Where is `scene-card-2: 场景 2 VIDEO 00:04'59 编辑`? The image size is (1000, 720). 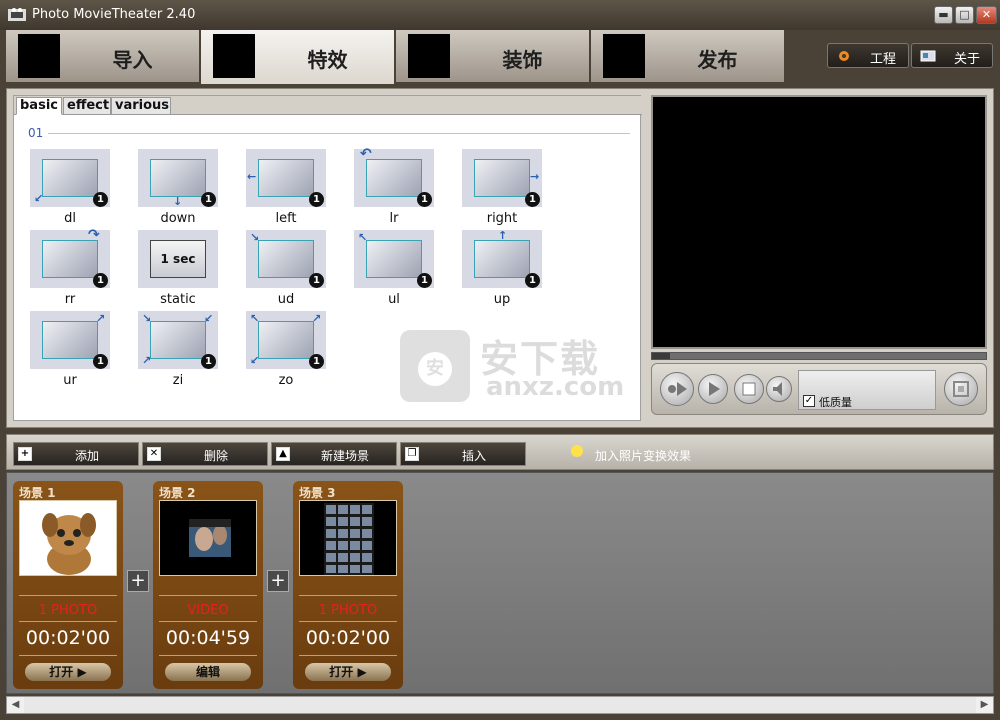
scene-card-2: 场景 2 VIDEO 00:04'59 编辑 is located at coordinates (208, 585).